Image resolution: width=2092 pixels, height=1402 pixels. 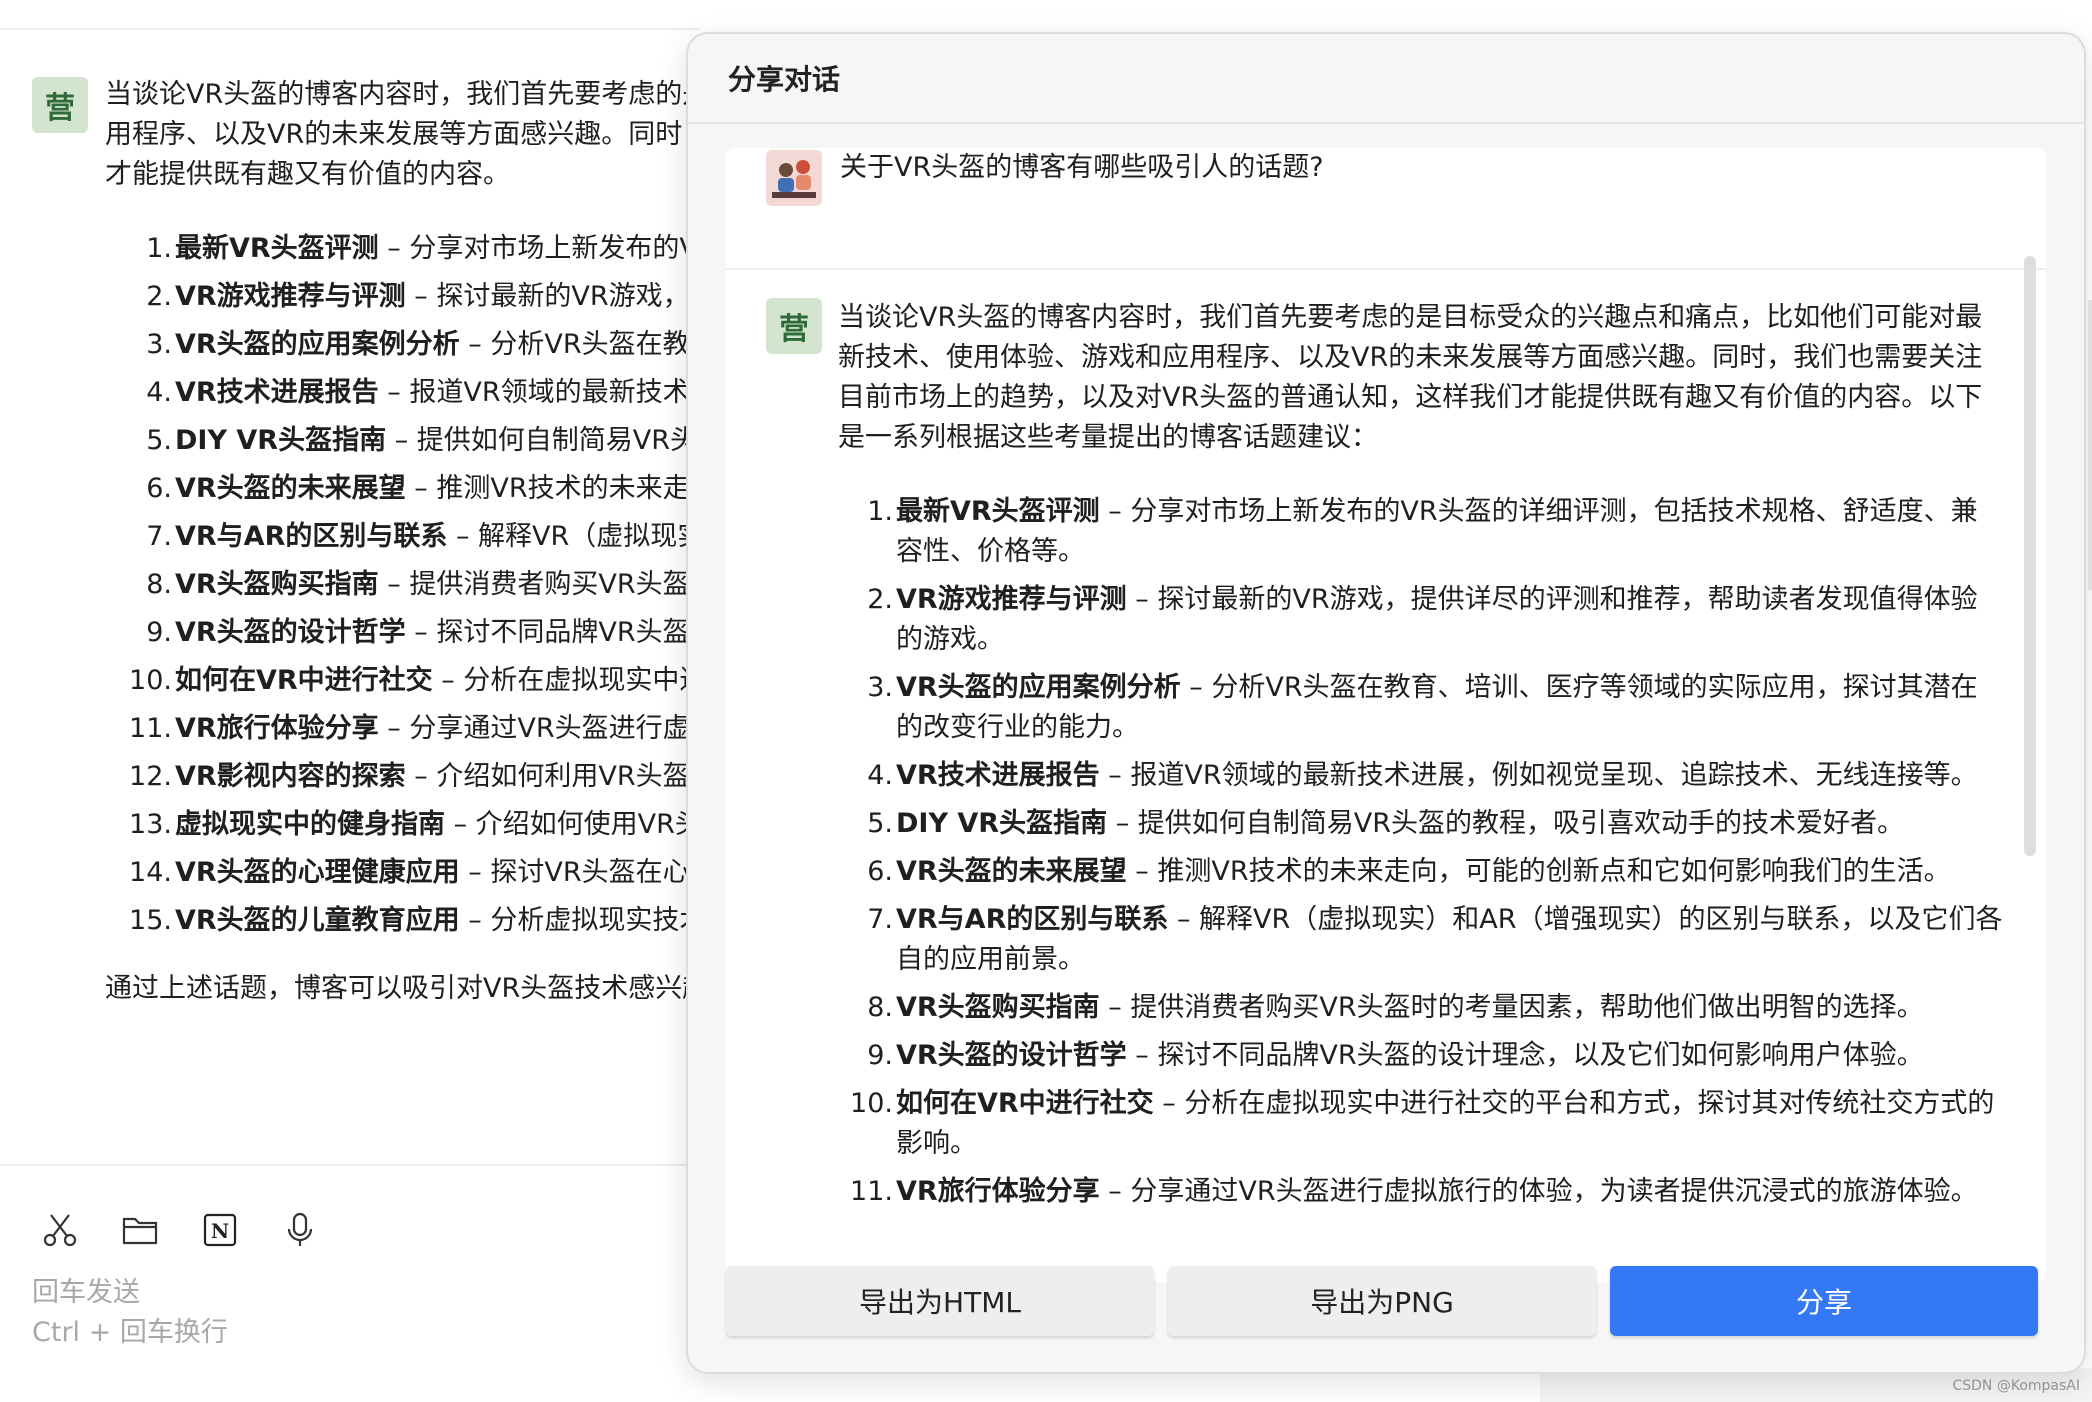 I want to click on list-item-desc: – 探讨不同品牌VR头盔的设计理念, so click(x=552, y=632).